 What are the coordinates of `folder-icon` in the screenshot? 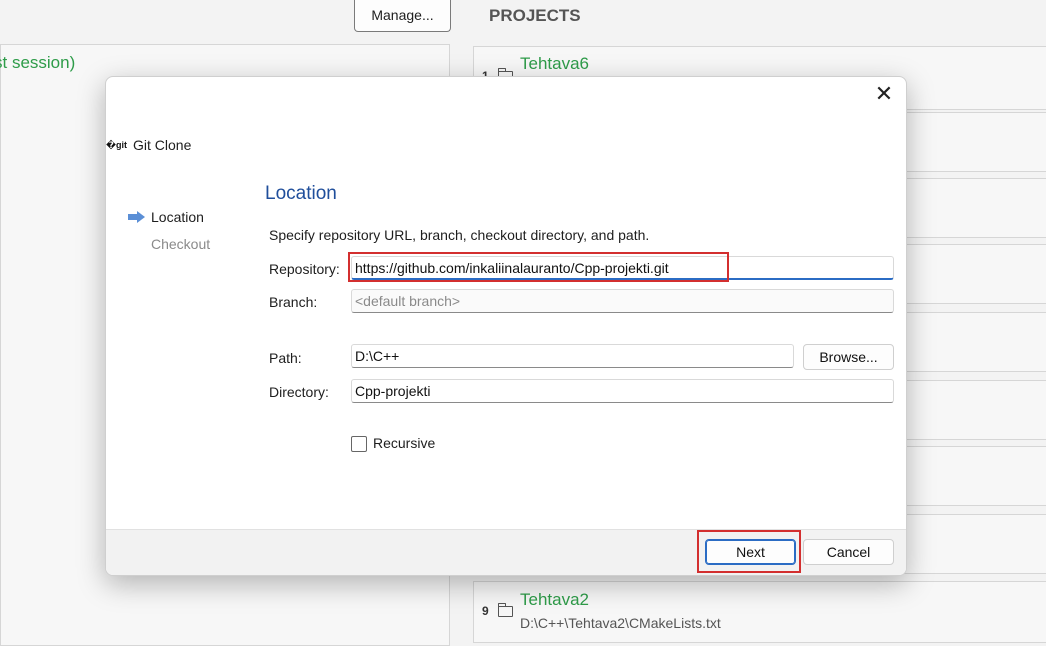 It's located at (505, 610).